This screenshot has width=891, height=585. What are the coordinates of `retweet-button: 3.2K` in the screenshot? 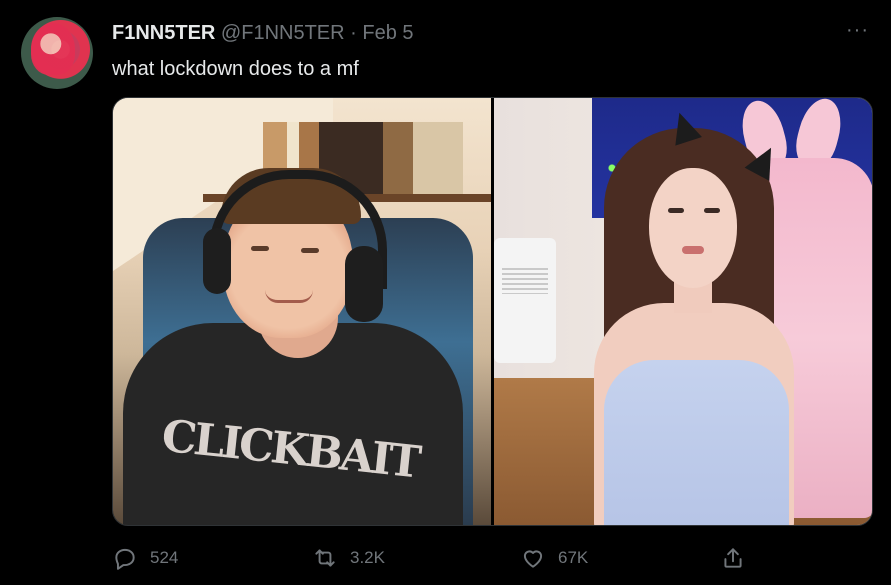 It's located at (348, 558).